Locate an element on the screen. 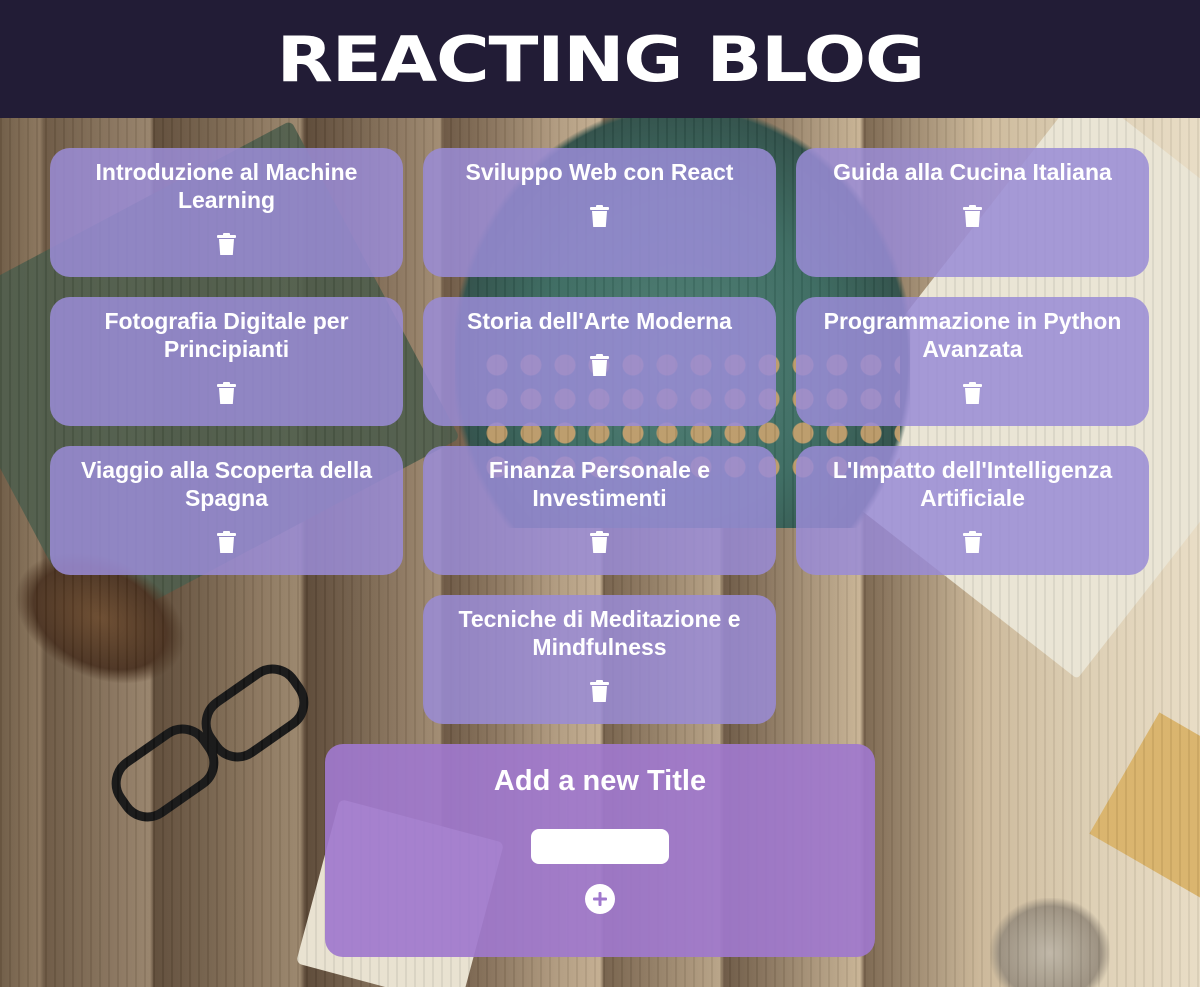  post-card: Tecniche di Meditazione e Mindfulness is located at coordinates (599, 659).